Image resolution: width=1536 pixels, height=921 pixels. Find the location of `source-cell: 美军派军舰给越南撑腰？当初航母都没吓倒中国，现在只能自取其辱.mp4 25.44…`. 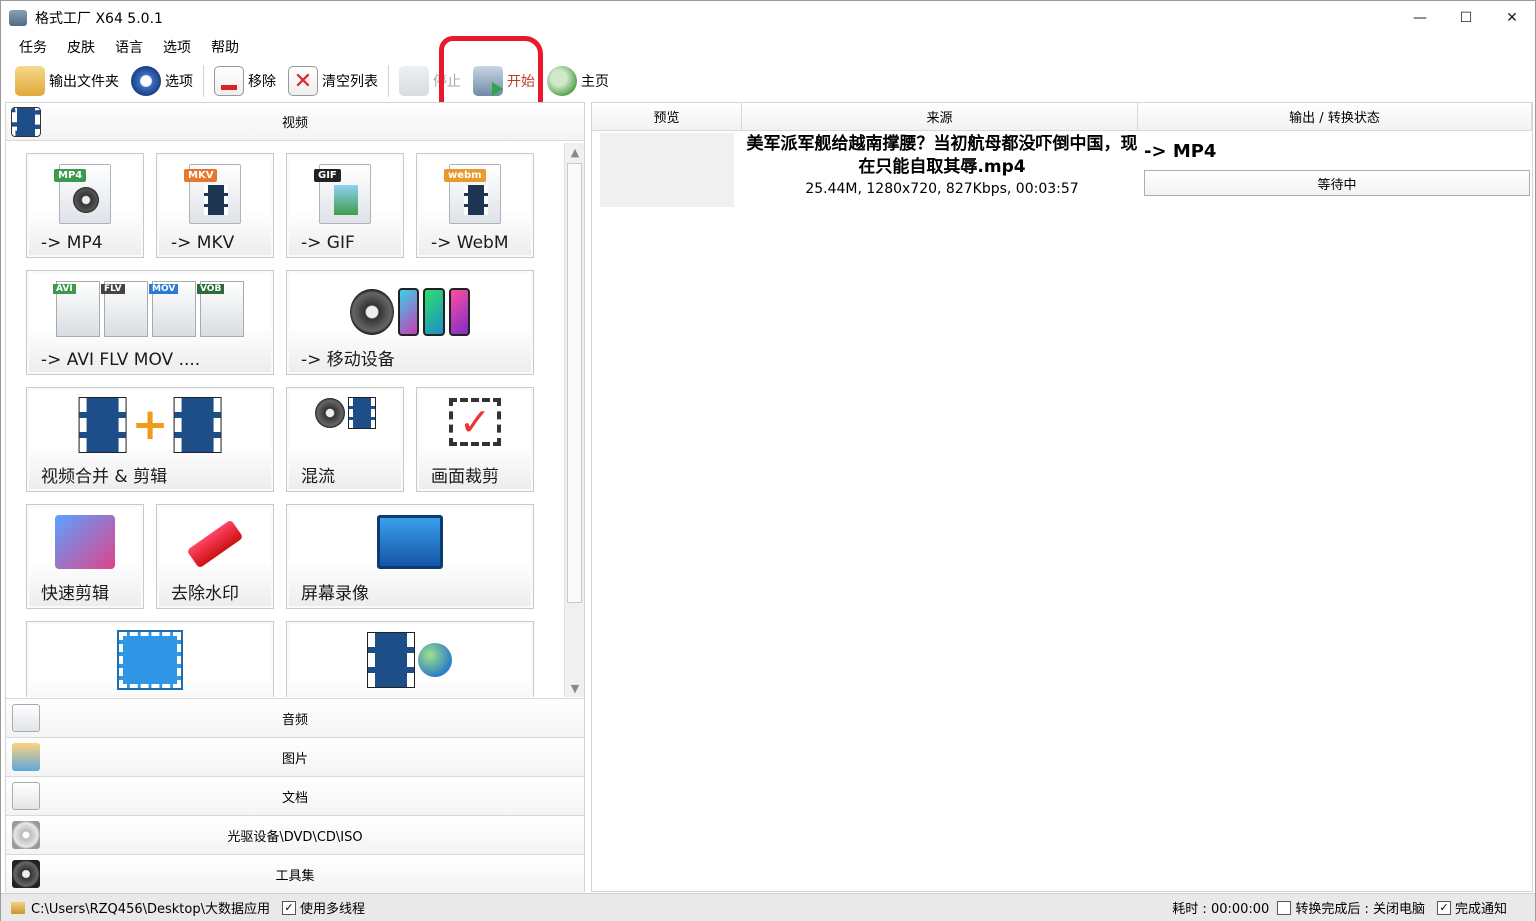

source-cell: 美军派军舰给越南撑腰？当初航母都没吓倒中国，现在只能自取其辱.mp4 25.44… is located at coordinates (942, 165).